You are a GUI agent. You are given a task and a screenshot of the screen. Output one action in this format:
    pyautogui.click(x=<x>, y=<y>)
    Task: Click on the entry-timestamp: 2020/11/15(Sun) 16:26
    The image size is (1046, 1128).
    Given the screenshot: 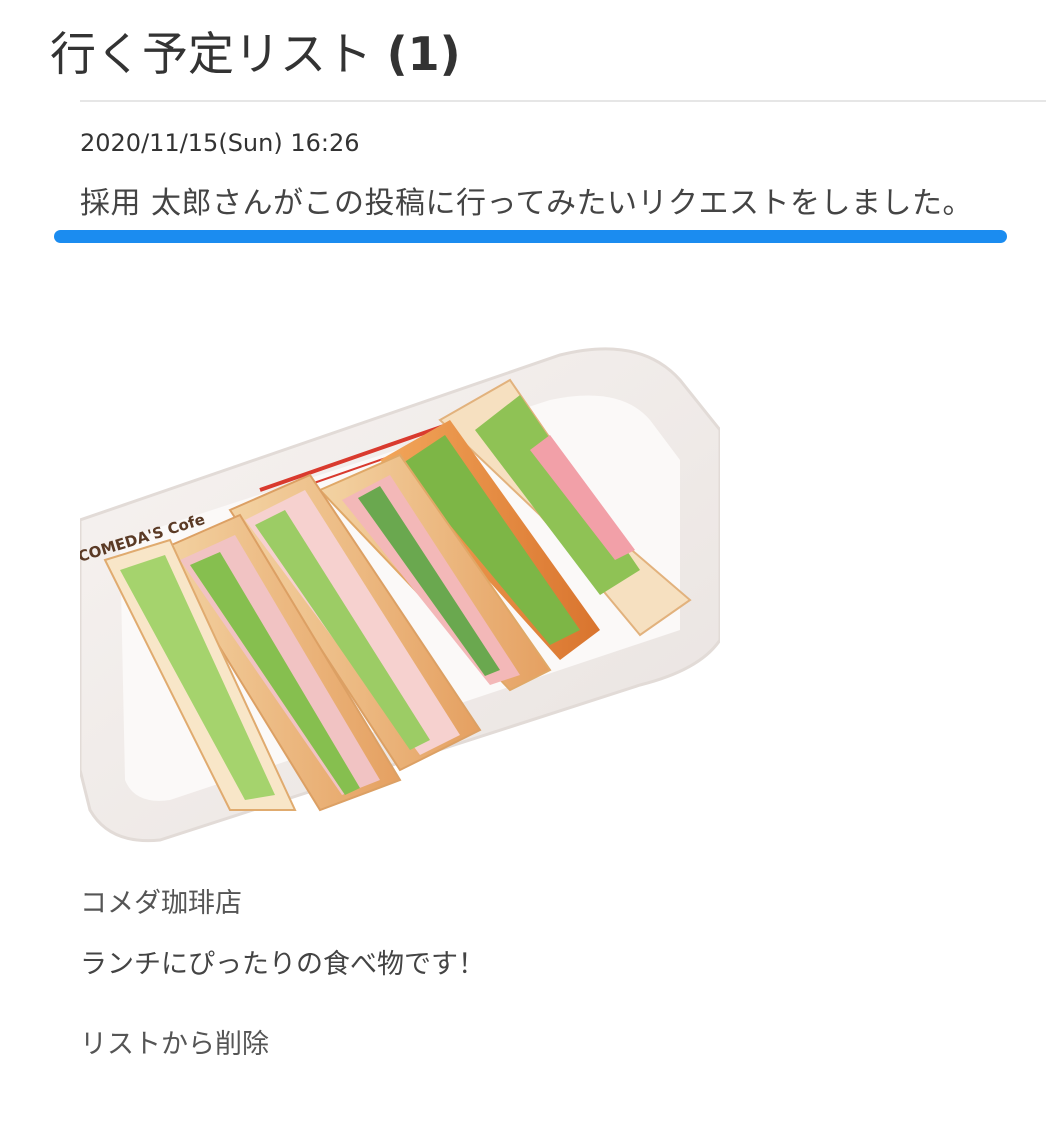 What is the action you would take?
    pyautogui.click(x=220, y=143)
    